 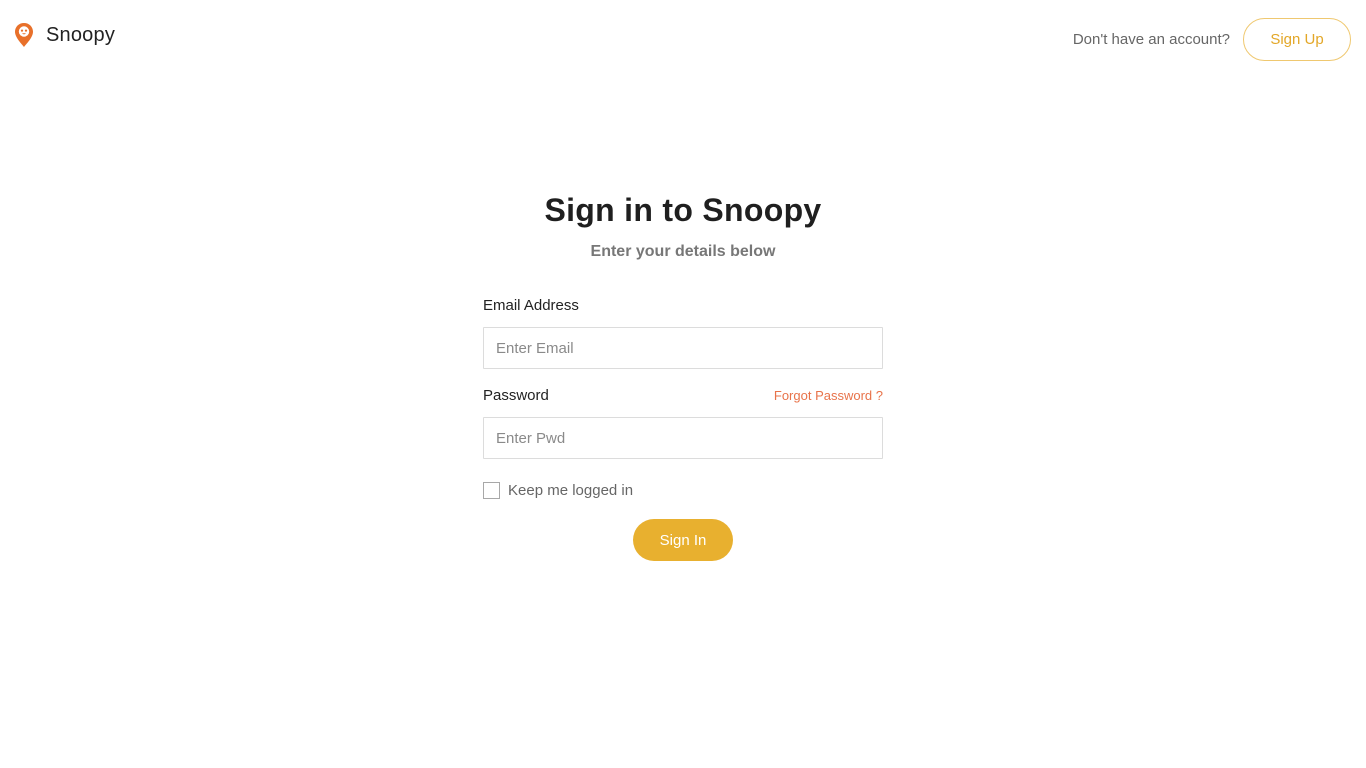 What do you see at coordinates (683, 210) in the screenshot?
I see `page-title: Sign in to Snoopy` at bounding box center [683, 210].